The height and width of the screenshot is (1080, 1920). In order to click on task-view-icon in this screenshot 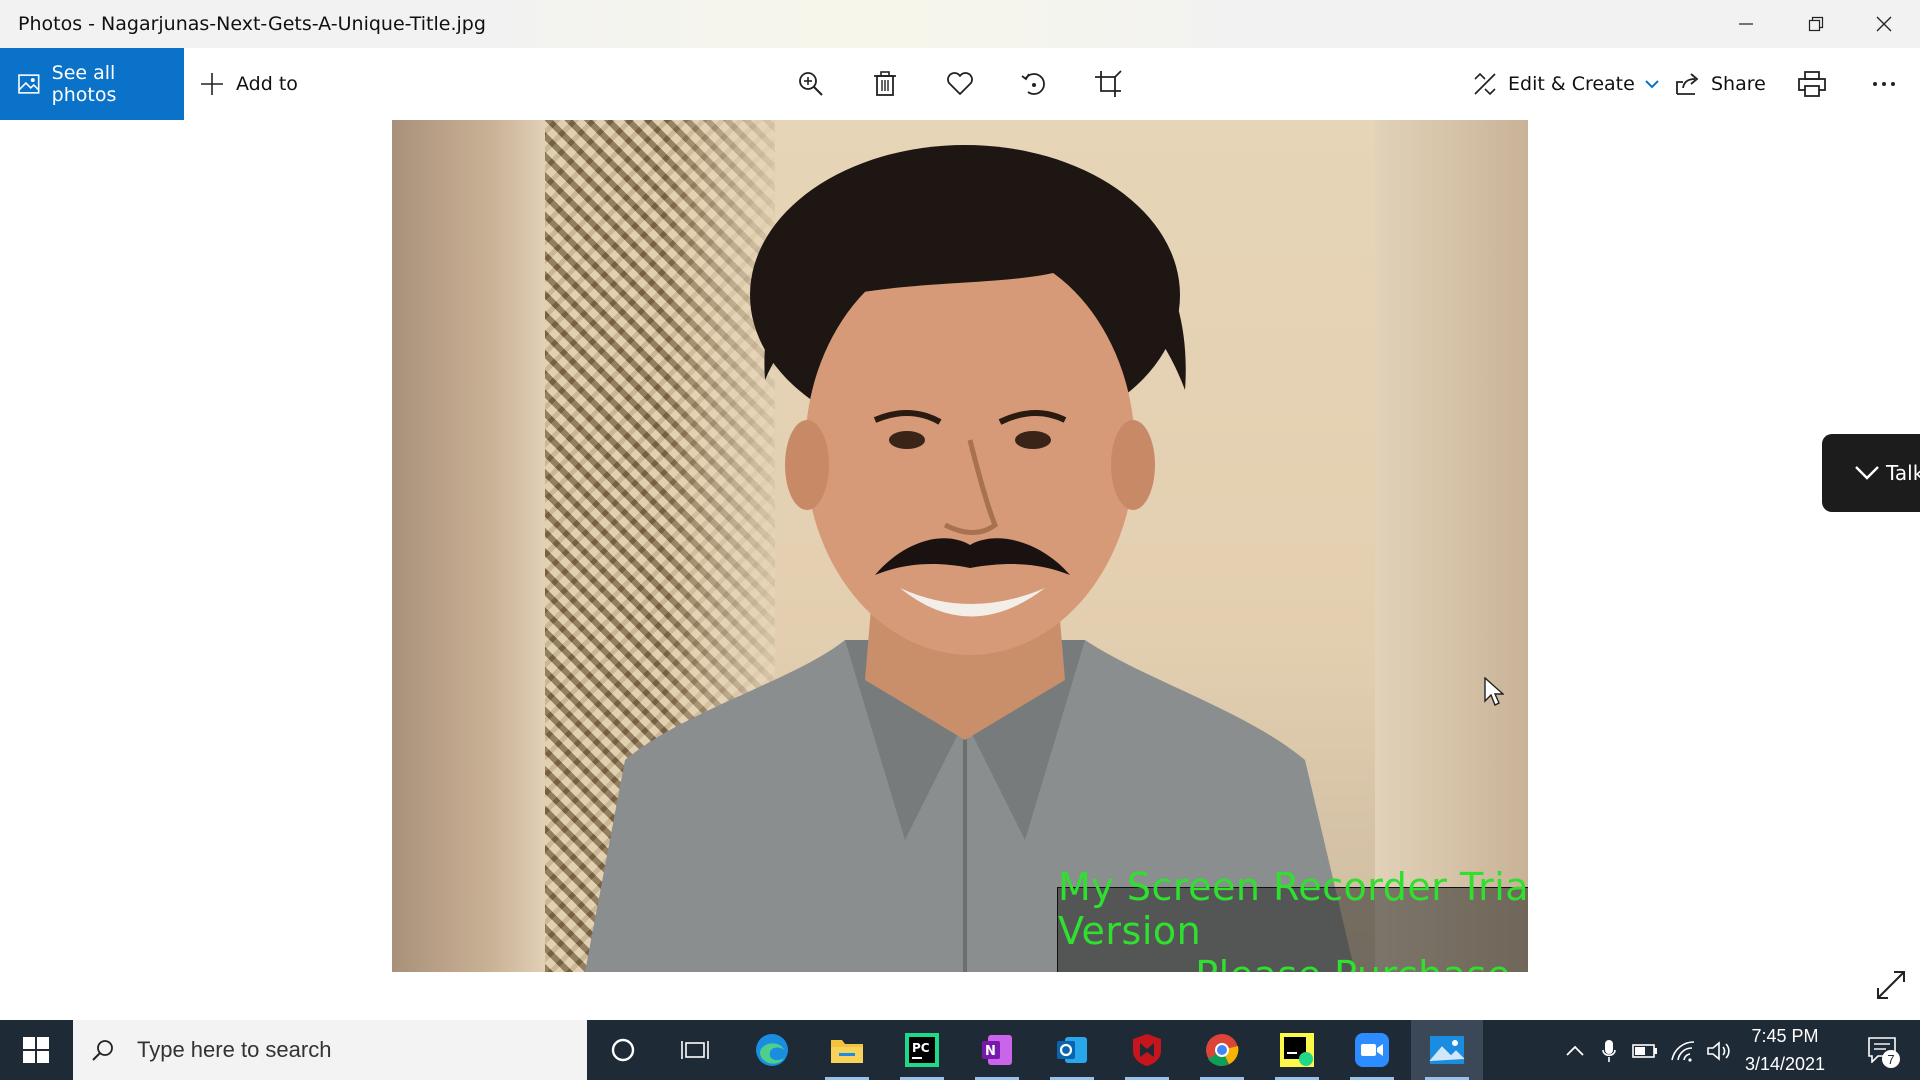, I will do `click(695, 1050)`.